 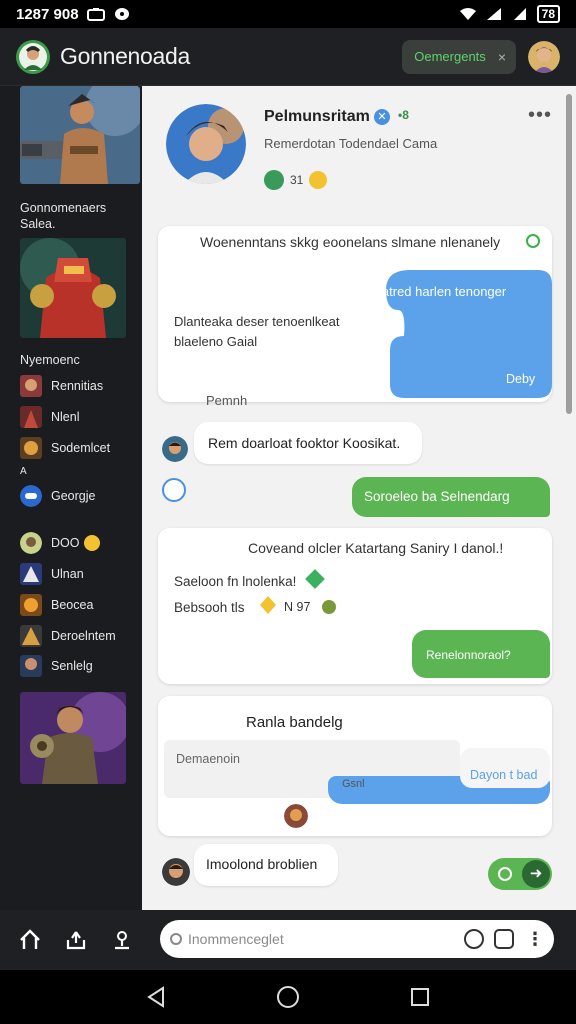 What do you see at coordinates (533, 241) in the screenshot?
I see `check-icon` at bounding box center [533, 241].